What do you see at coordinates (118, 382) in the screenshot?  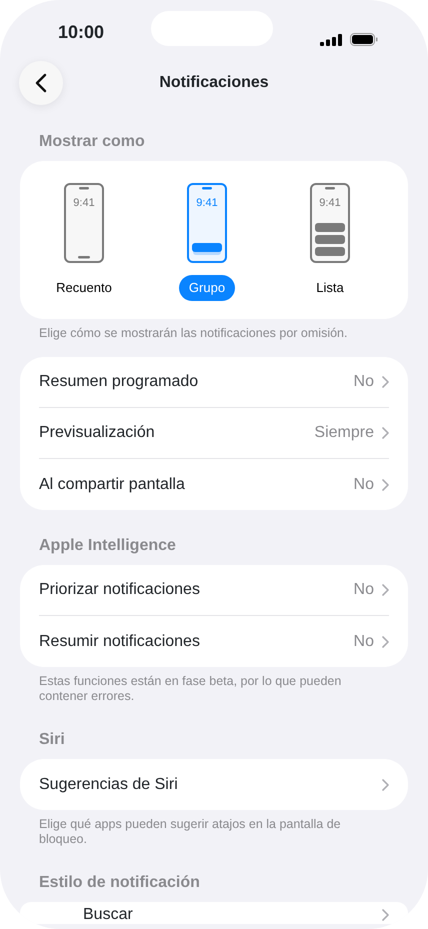 I see `row-label: Resumen programado` at bounding box center [118, 382].